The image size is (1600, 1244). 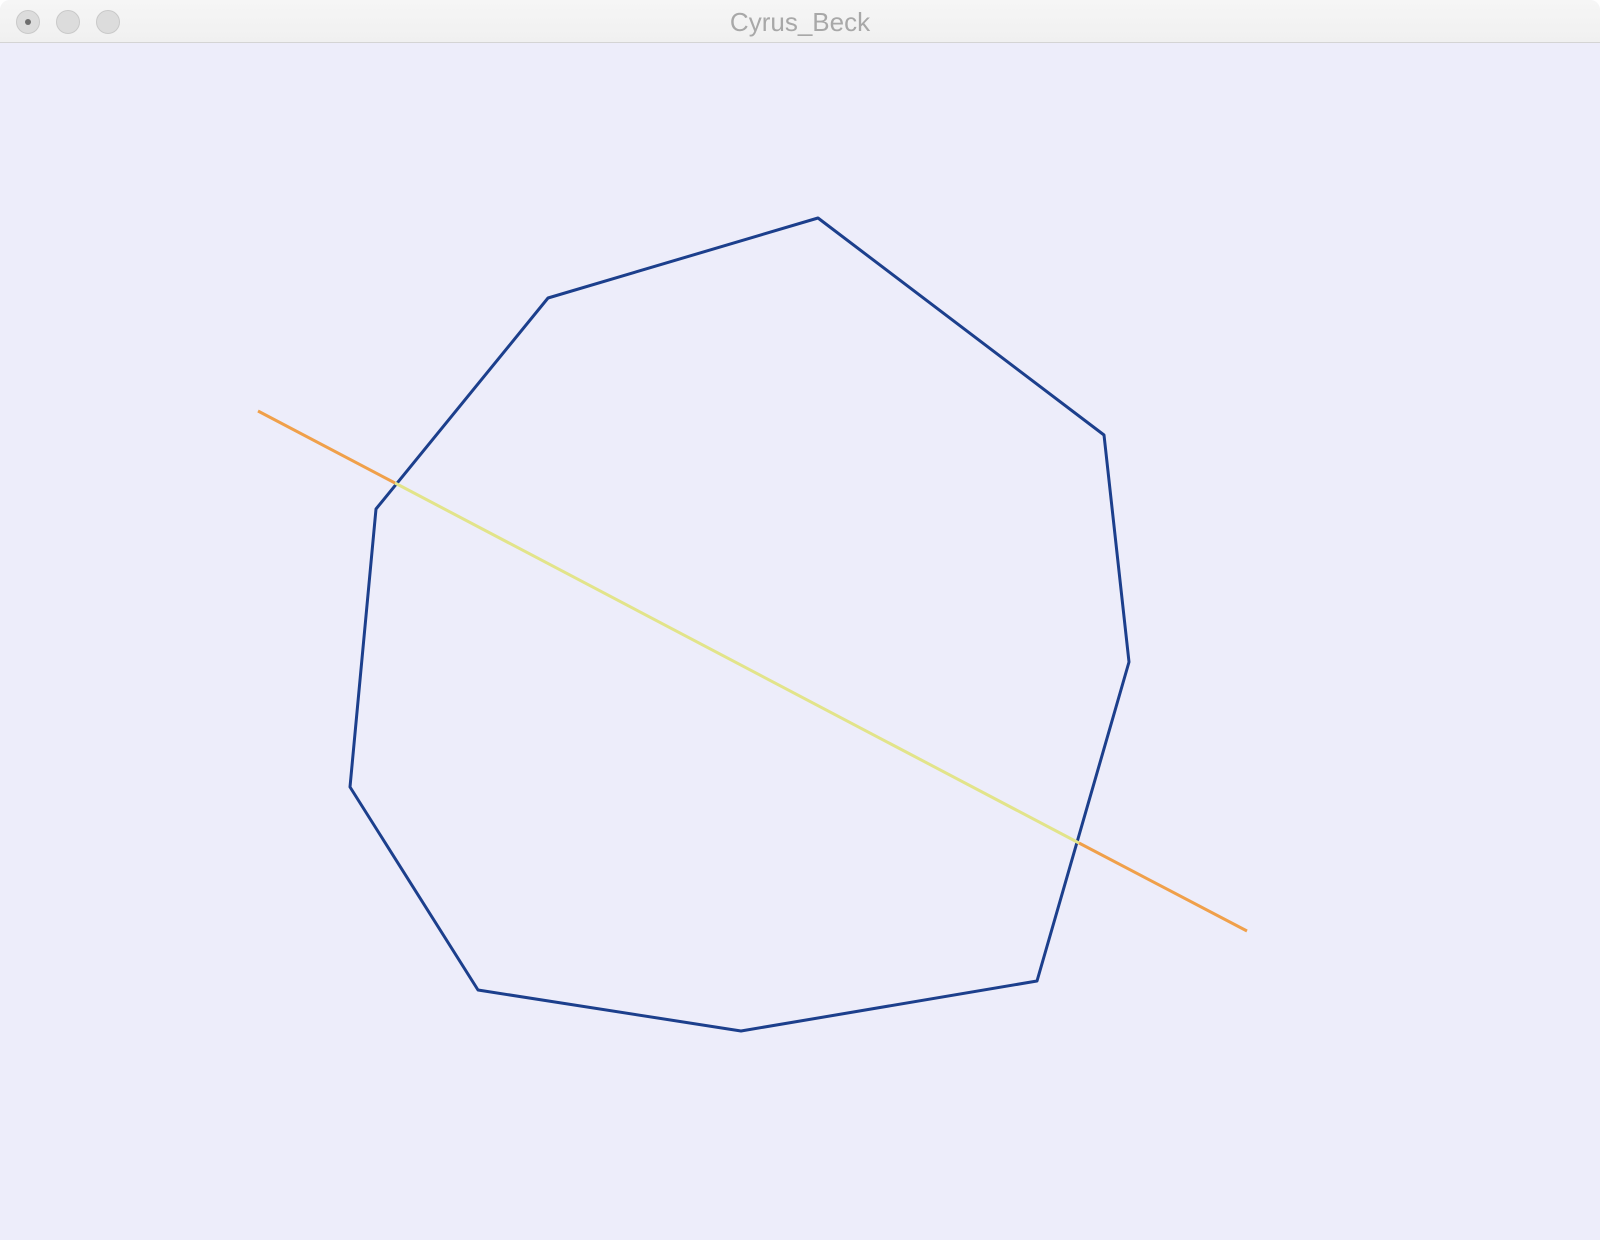 I want to click on window-title: Cyrus_Beck, so click(x=800, y=22).